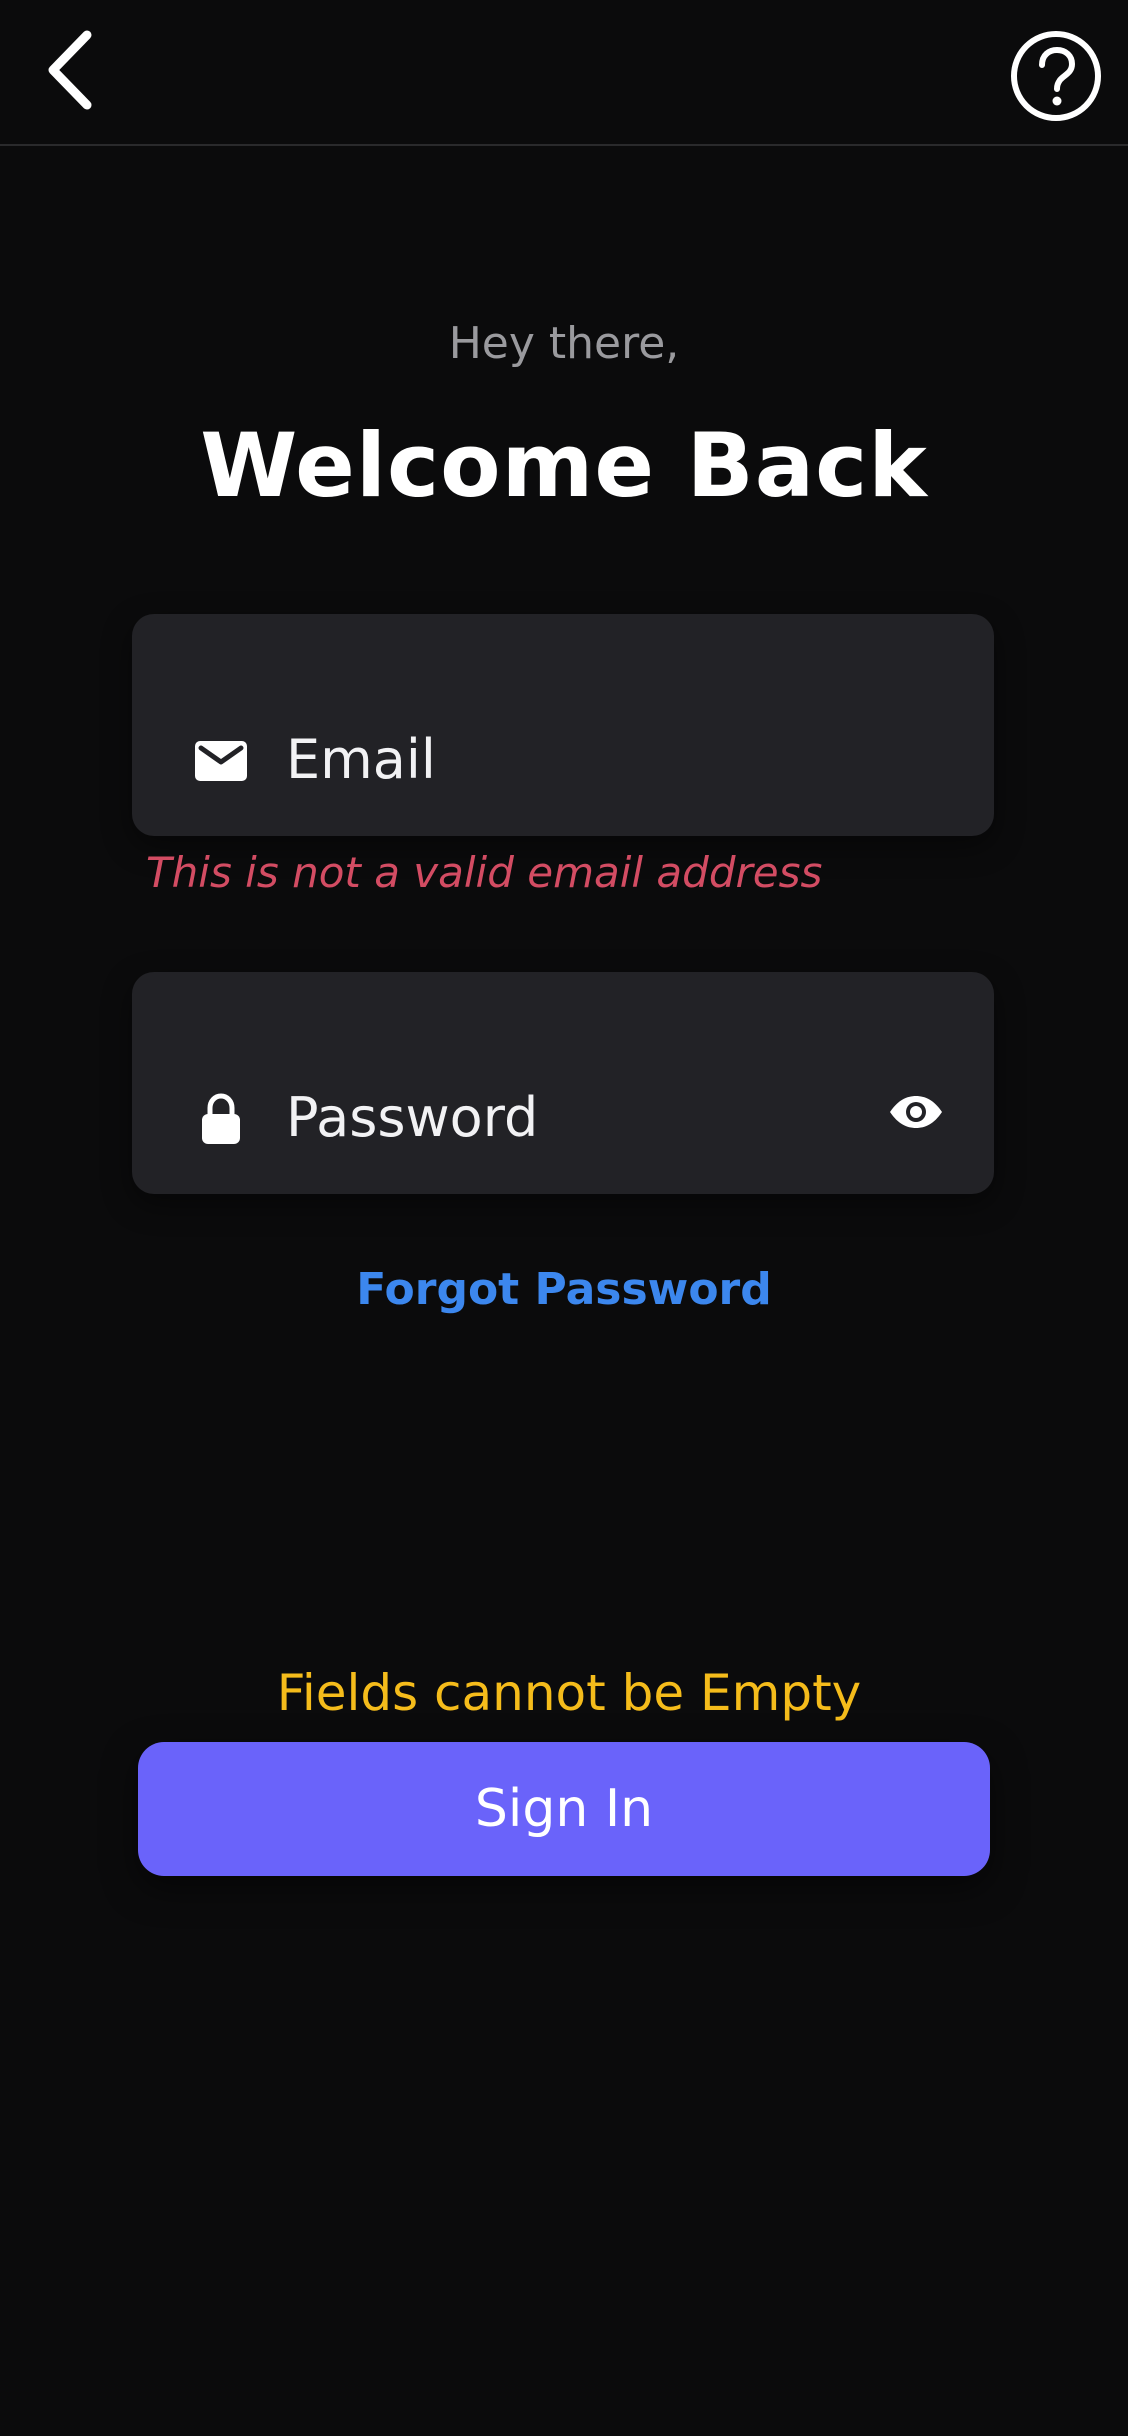 Image resolution: width=1128 pixels, height=2436 pixels. I want to click on envelope-icon, so click(221, 761).